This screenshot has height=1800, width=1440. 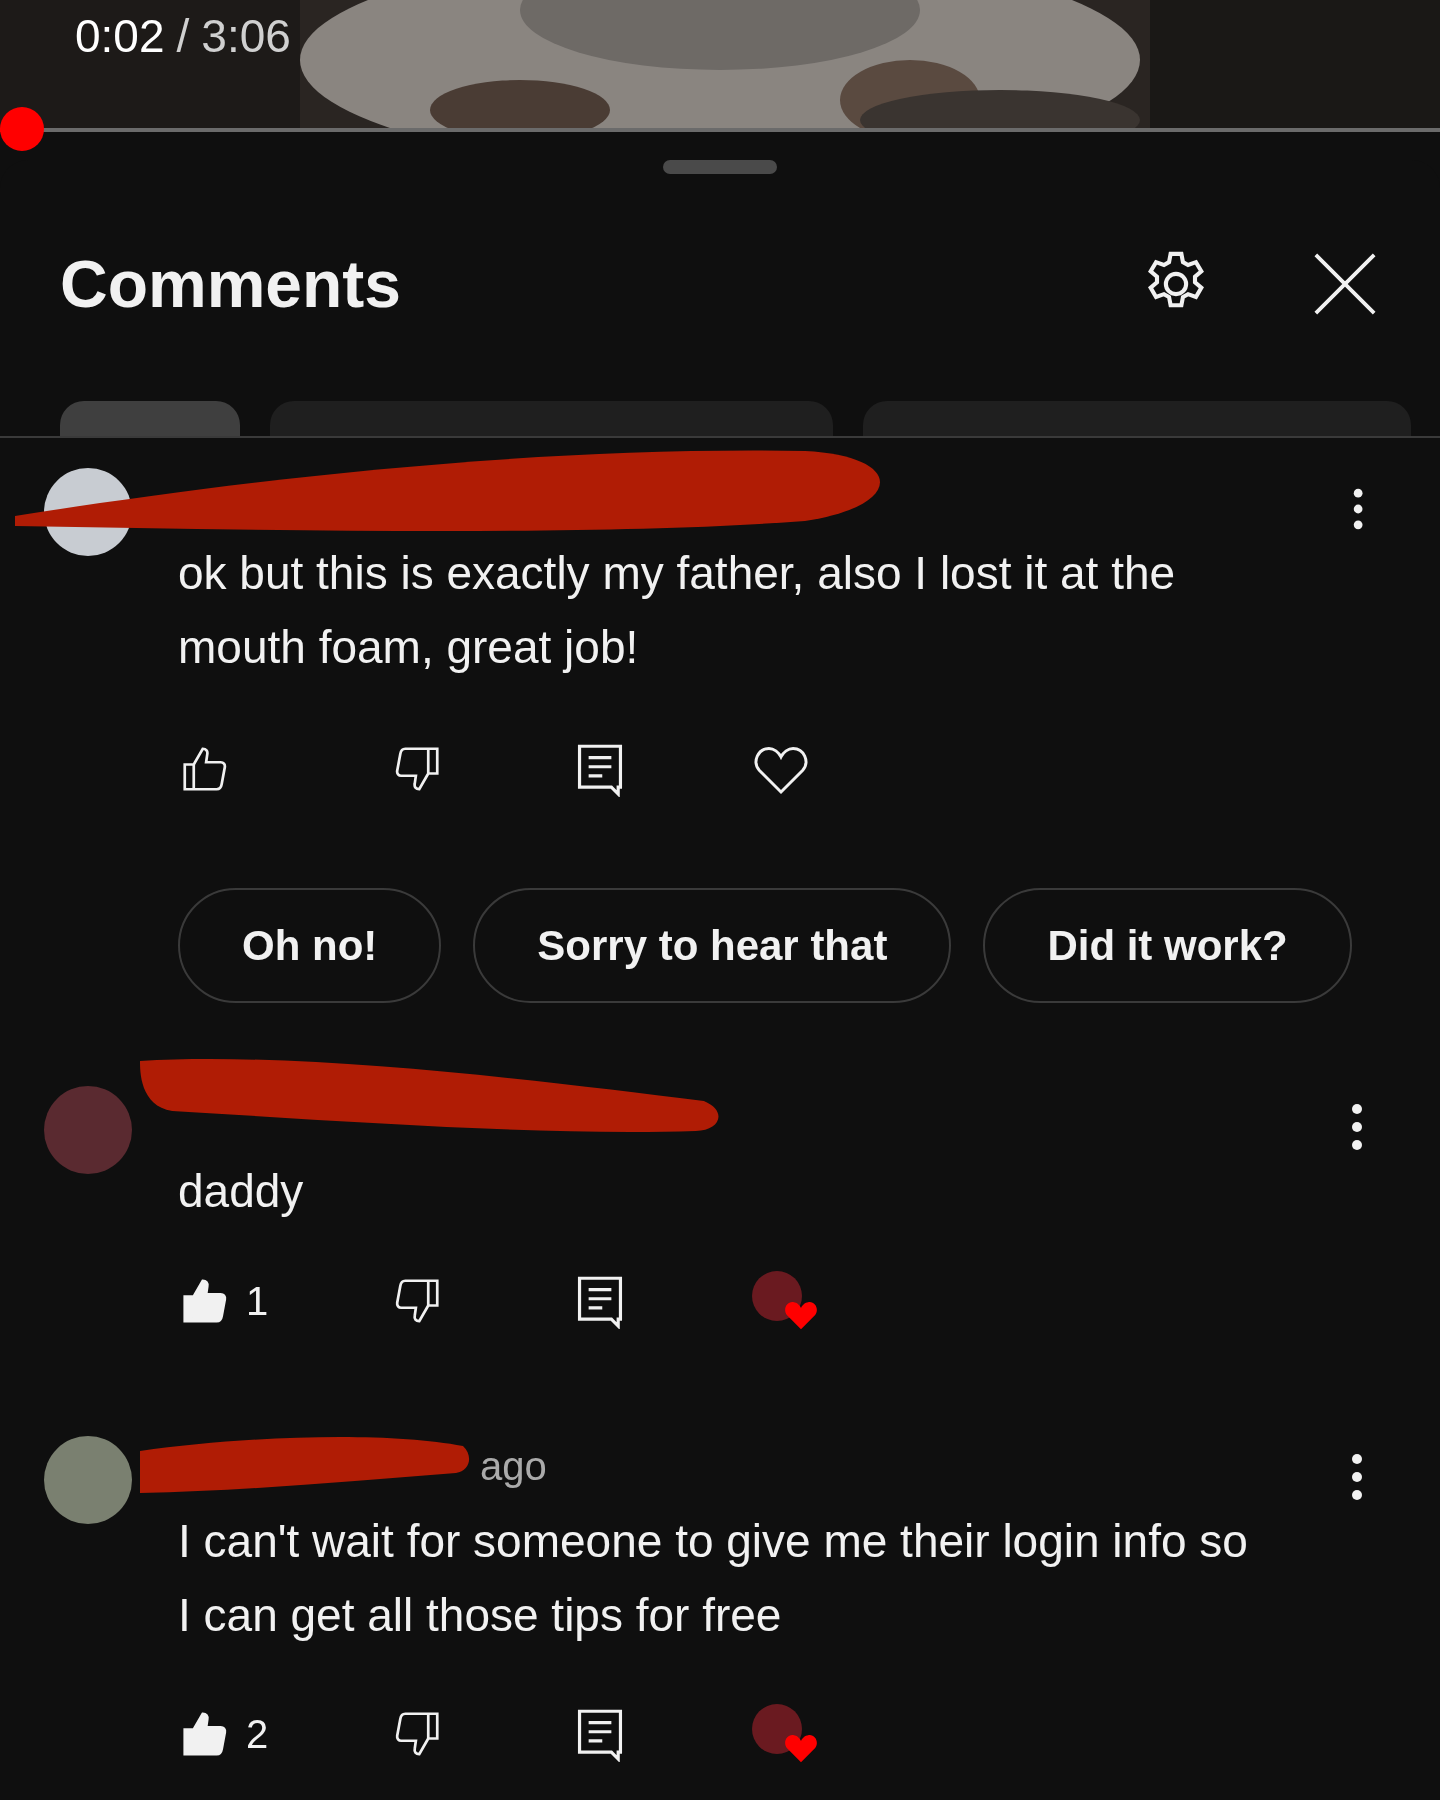 I want to click on elapsed-time: 0:02, so click(x=120, y=36).